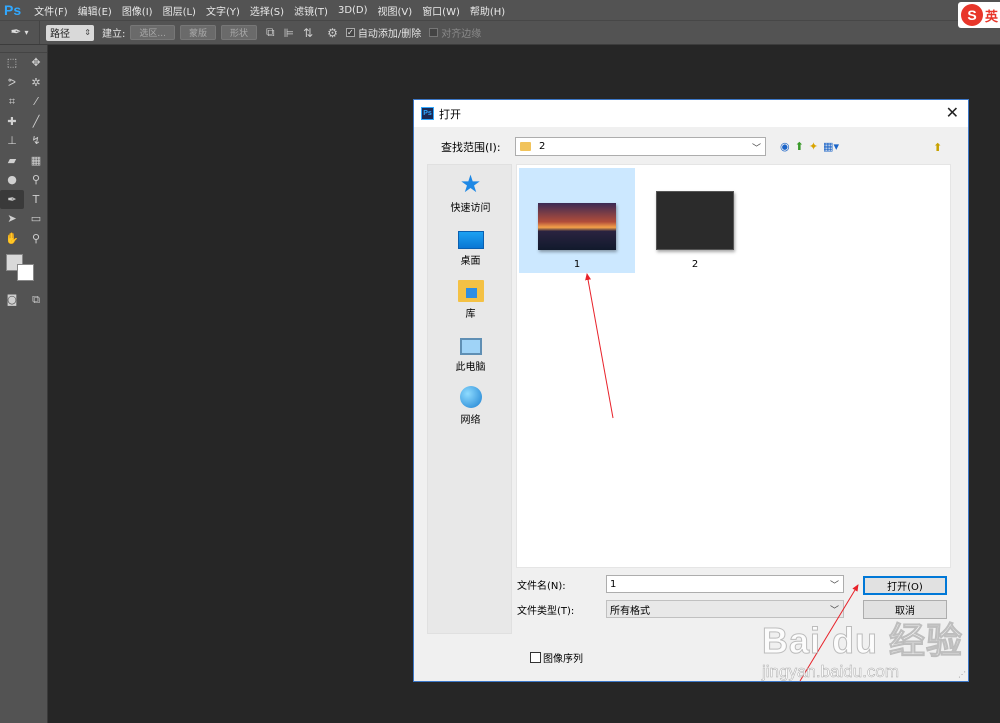  Describe the element at coordinates (461, 34) in the screenshot. I see `align-edges-label: 对齐边缘` at that location.